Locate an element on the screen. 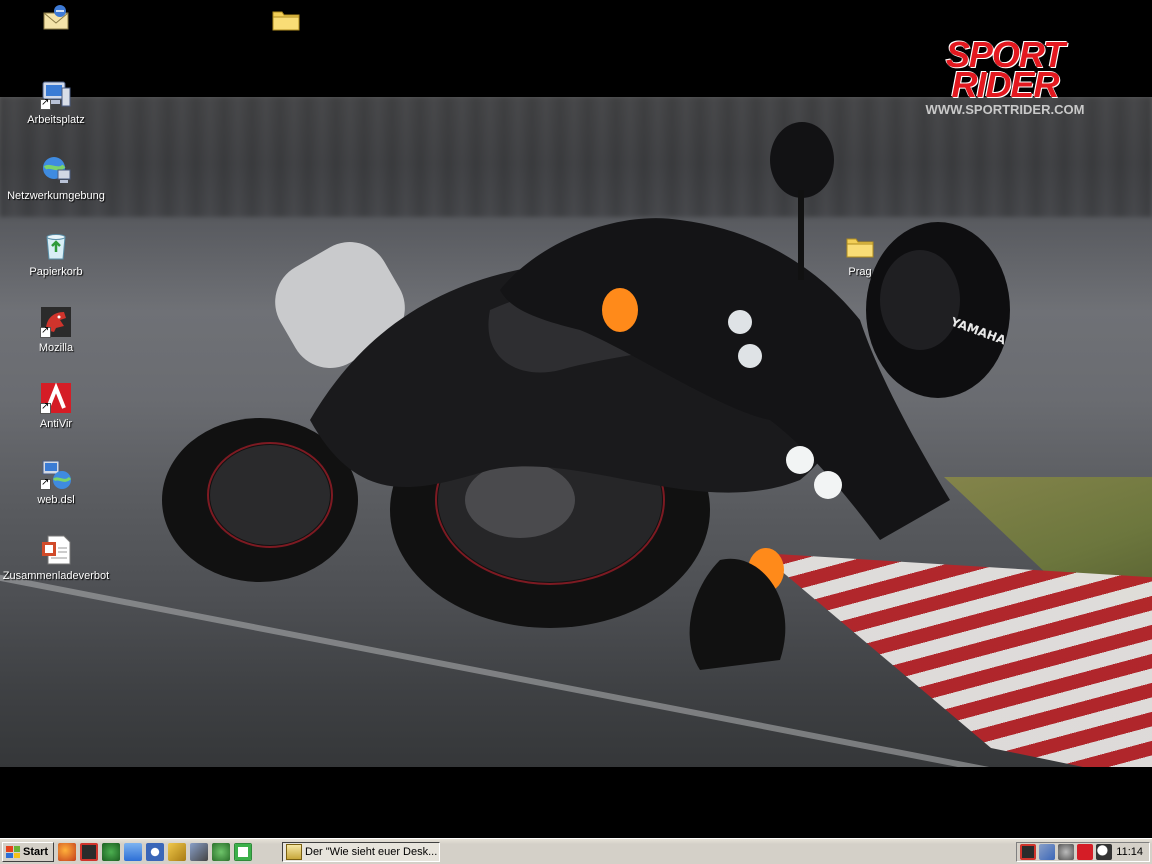 This screenshot has height=864, width=1152. desktop-icon-folder is located at coordinates (286, 27).